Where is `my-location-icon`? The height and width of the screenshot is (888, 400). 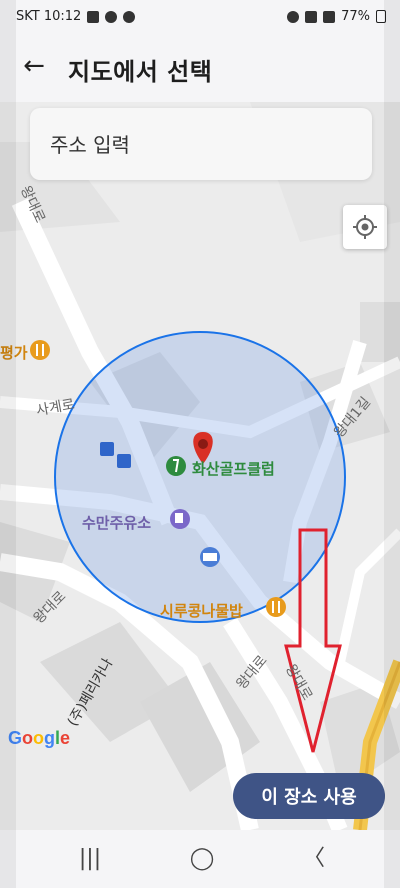
my-location-icon is located at coordinates (365, 227).